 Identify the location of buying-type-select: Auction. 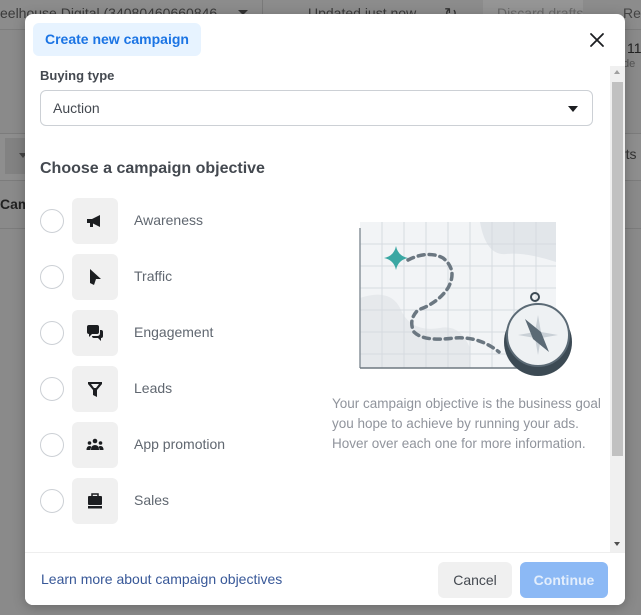
(316, 108).